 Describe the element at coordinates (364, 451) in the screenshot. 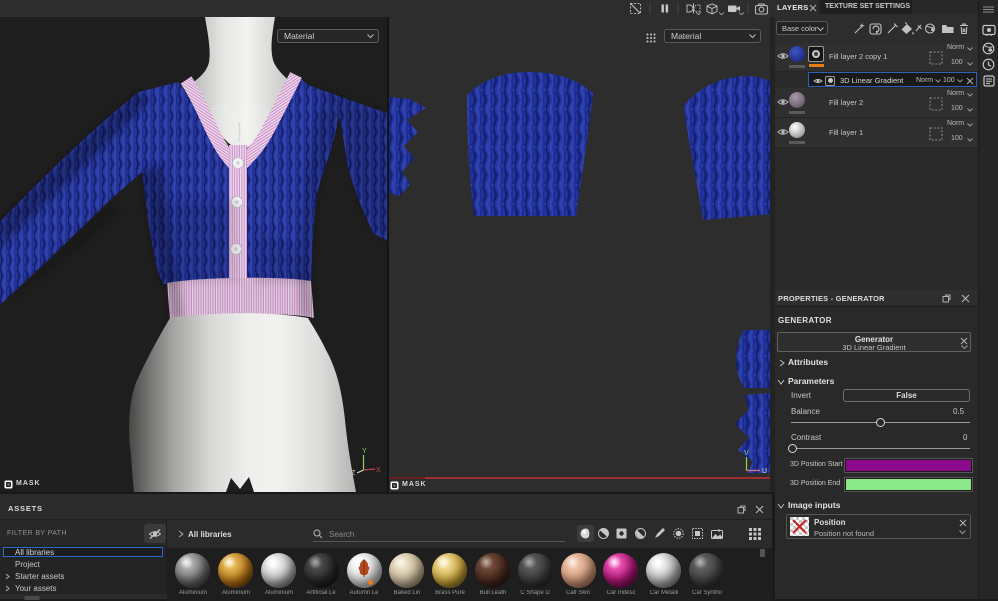

I see `svg-text: Y` at that location.